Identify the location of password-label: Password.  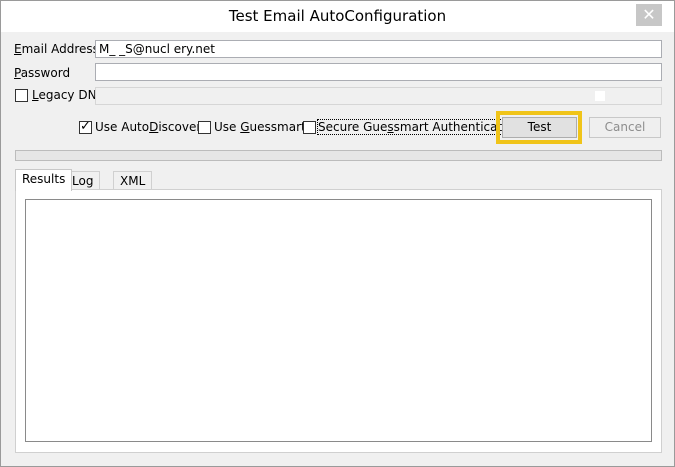
(42, 73).